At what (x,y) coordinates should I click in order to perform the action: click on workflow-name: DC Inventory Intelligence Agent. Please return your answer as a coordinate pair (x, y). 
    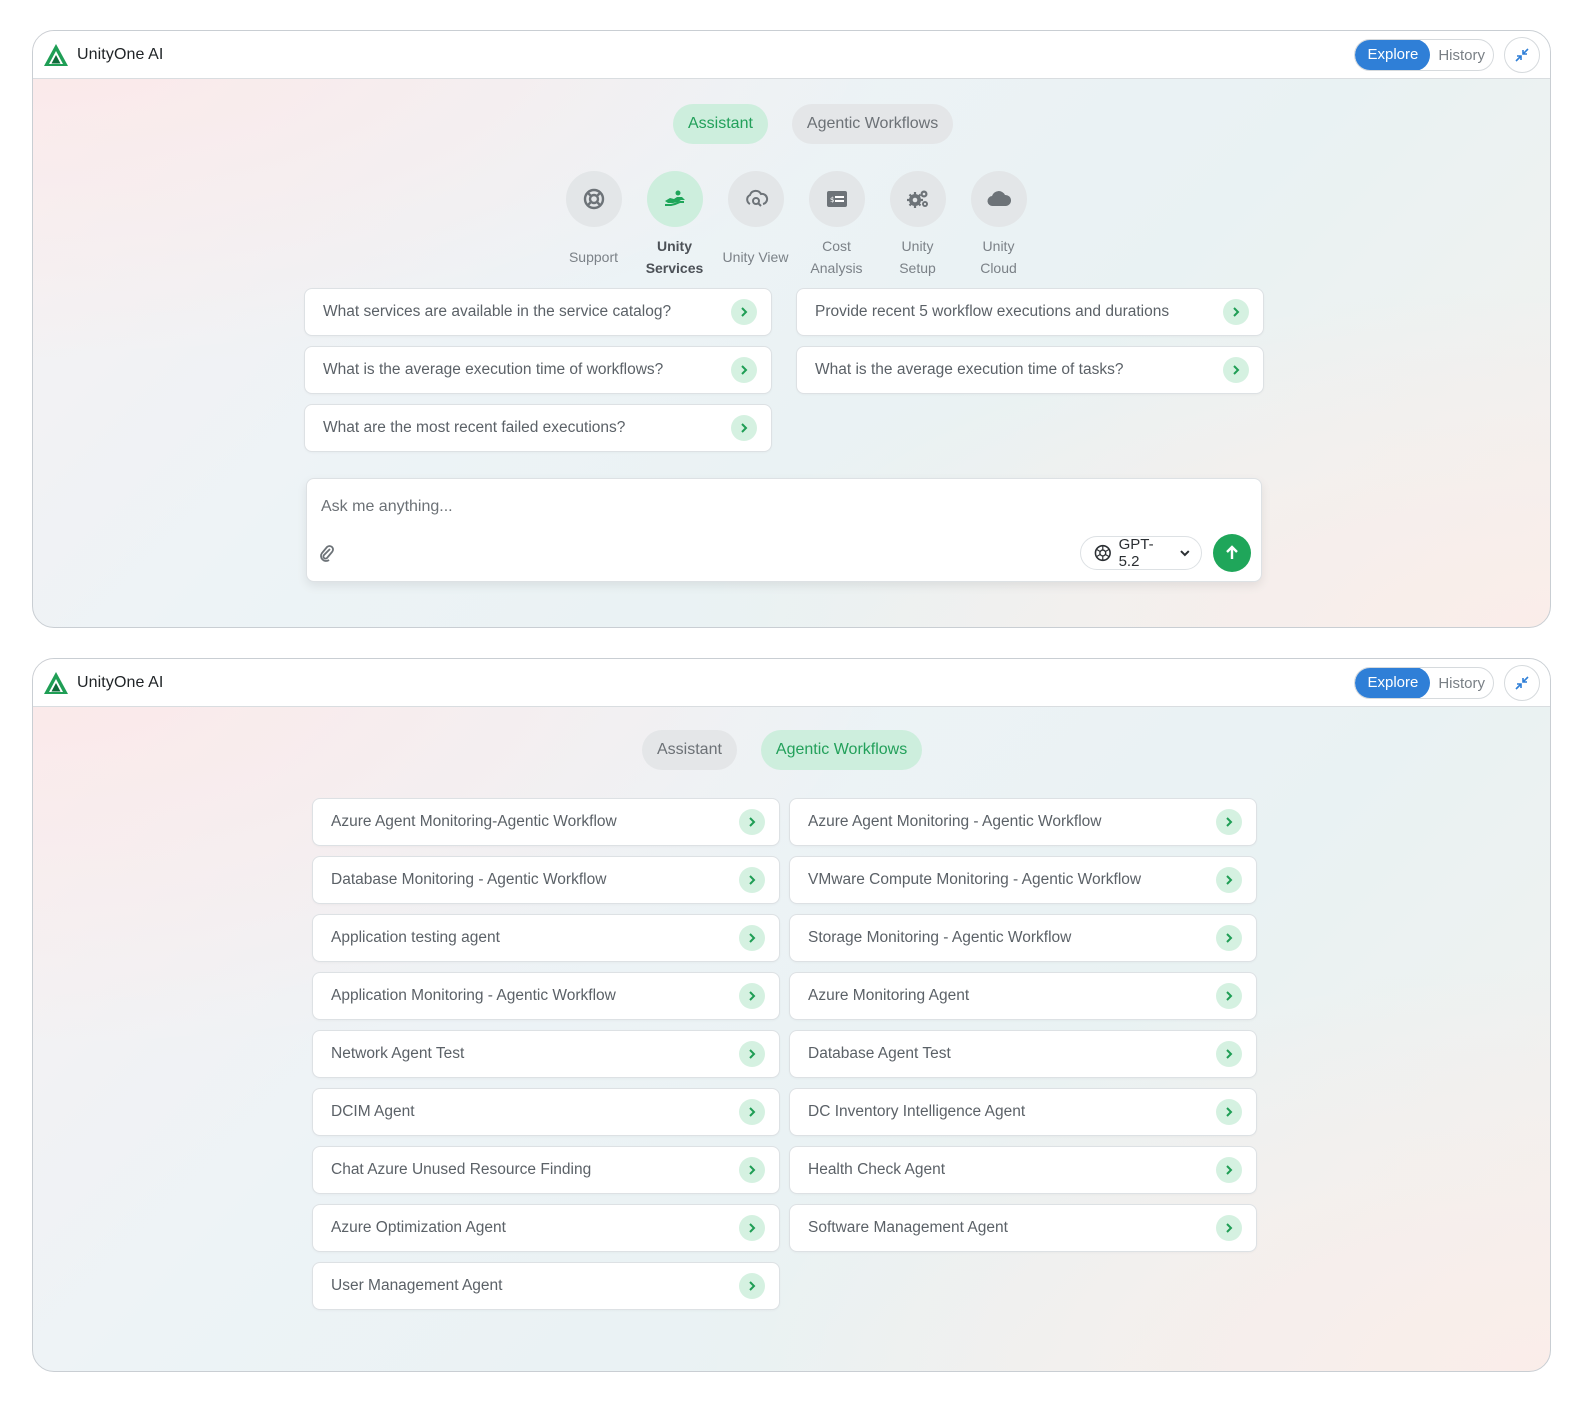
    Looking at the image, I should click on (917, 1111).